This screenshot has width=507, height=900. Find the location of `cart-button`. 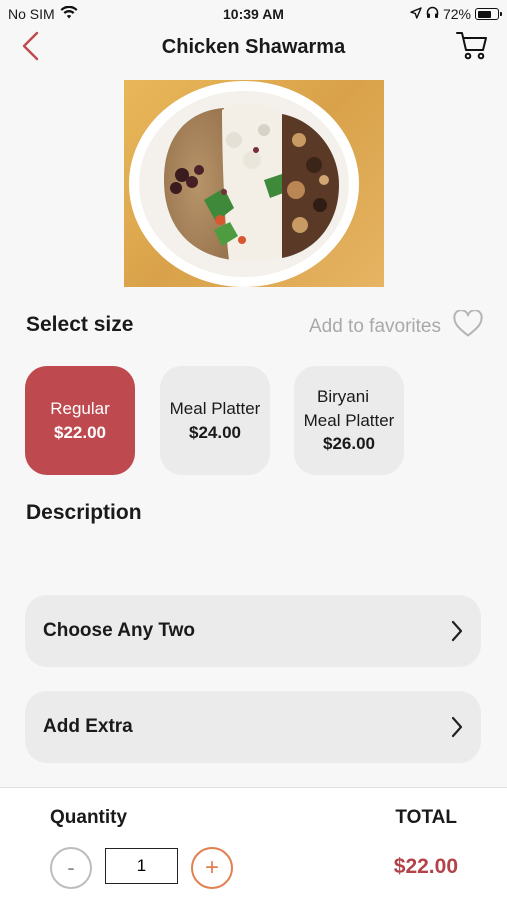

cart-button is located at coordinates (472, 48).